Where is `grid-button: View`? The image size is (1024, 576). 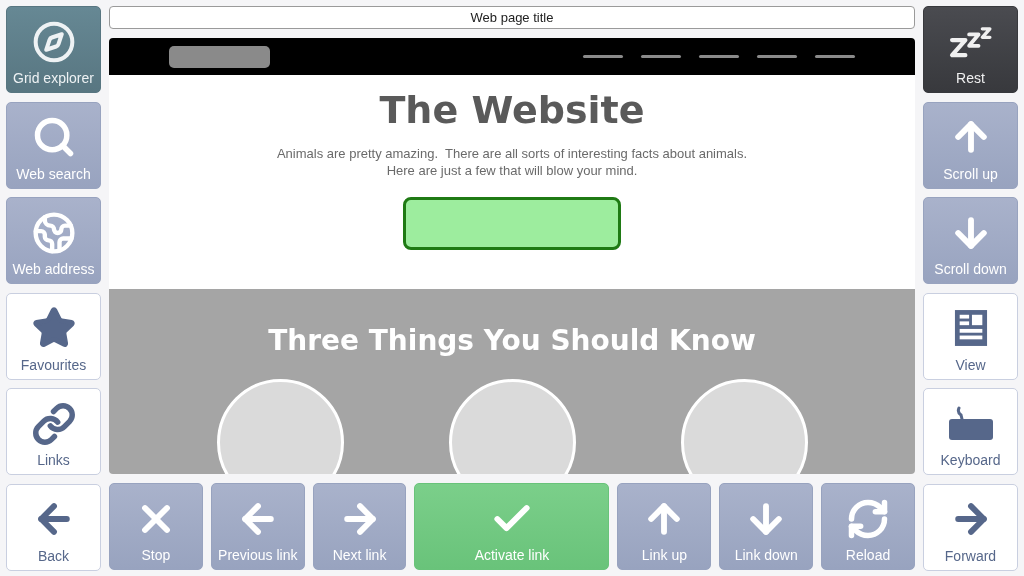 grid-button: View is located at coordinates (970, 336).